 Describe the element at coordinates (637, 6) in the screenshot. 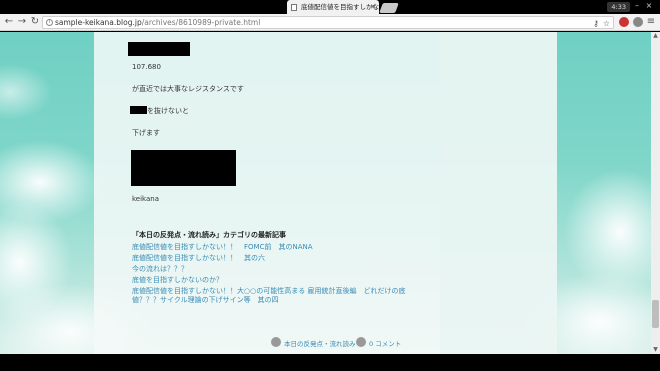

I see `minimize-icon: –` at that location.